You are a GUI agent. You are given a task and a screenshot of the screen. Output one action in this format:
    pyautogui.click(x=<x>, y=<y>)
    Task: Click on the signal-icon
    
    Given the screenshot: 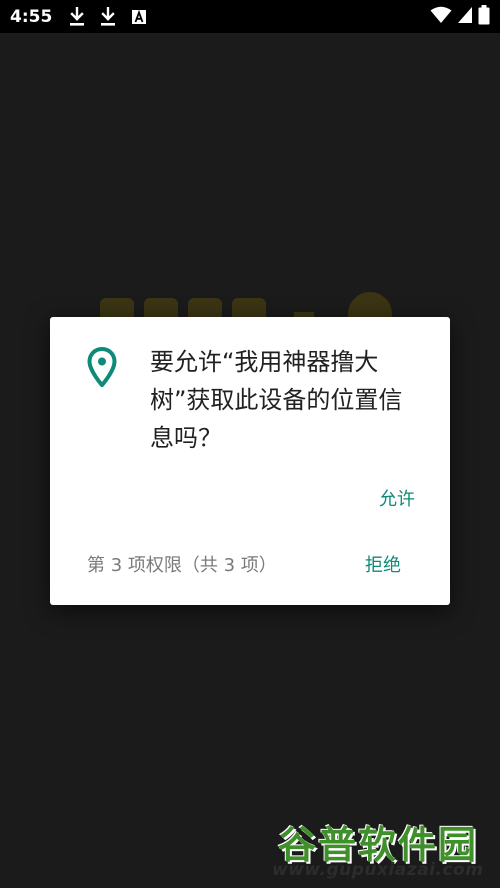 What is the action you would take?
    pyautogui.click(x=465, y=17)
    